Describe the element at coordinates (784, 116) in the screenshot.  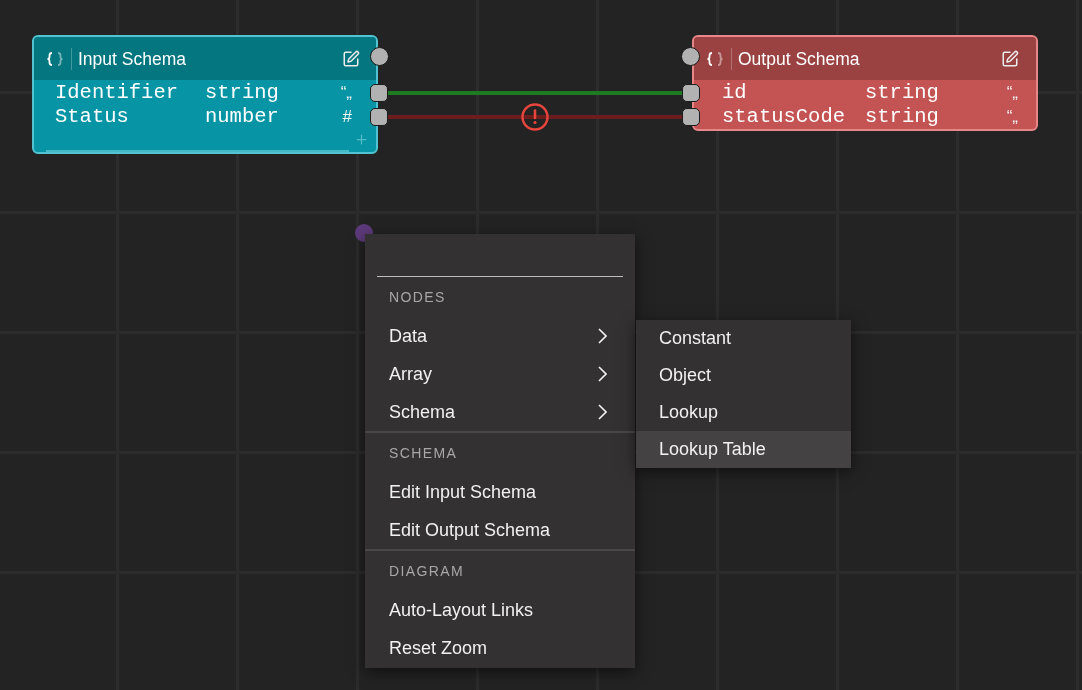
I see `field-name: statusCode` at that location.